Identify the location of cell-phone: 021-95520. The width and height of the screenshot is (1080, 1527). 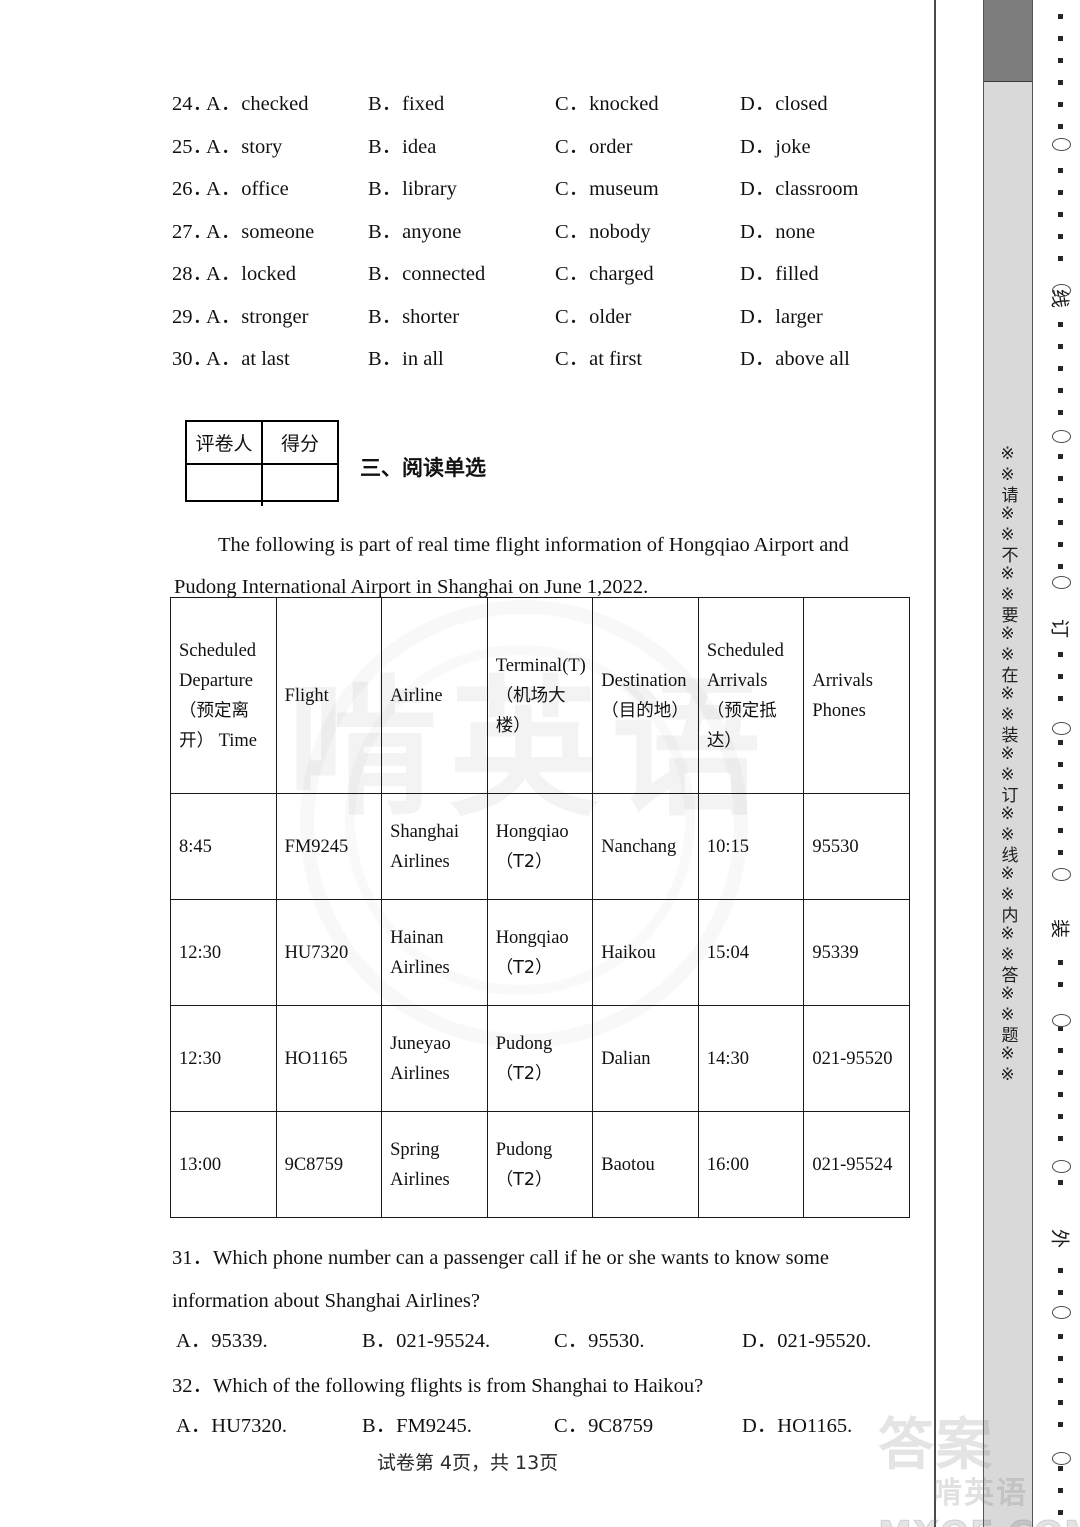
(856, 1058).